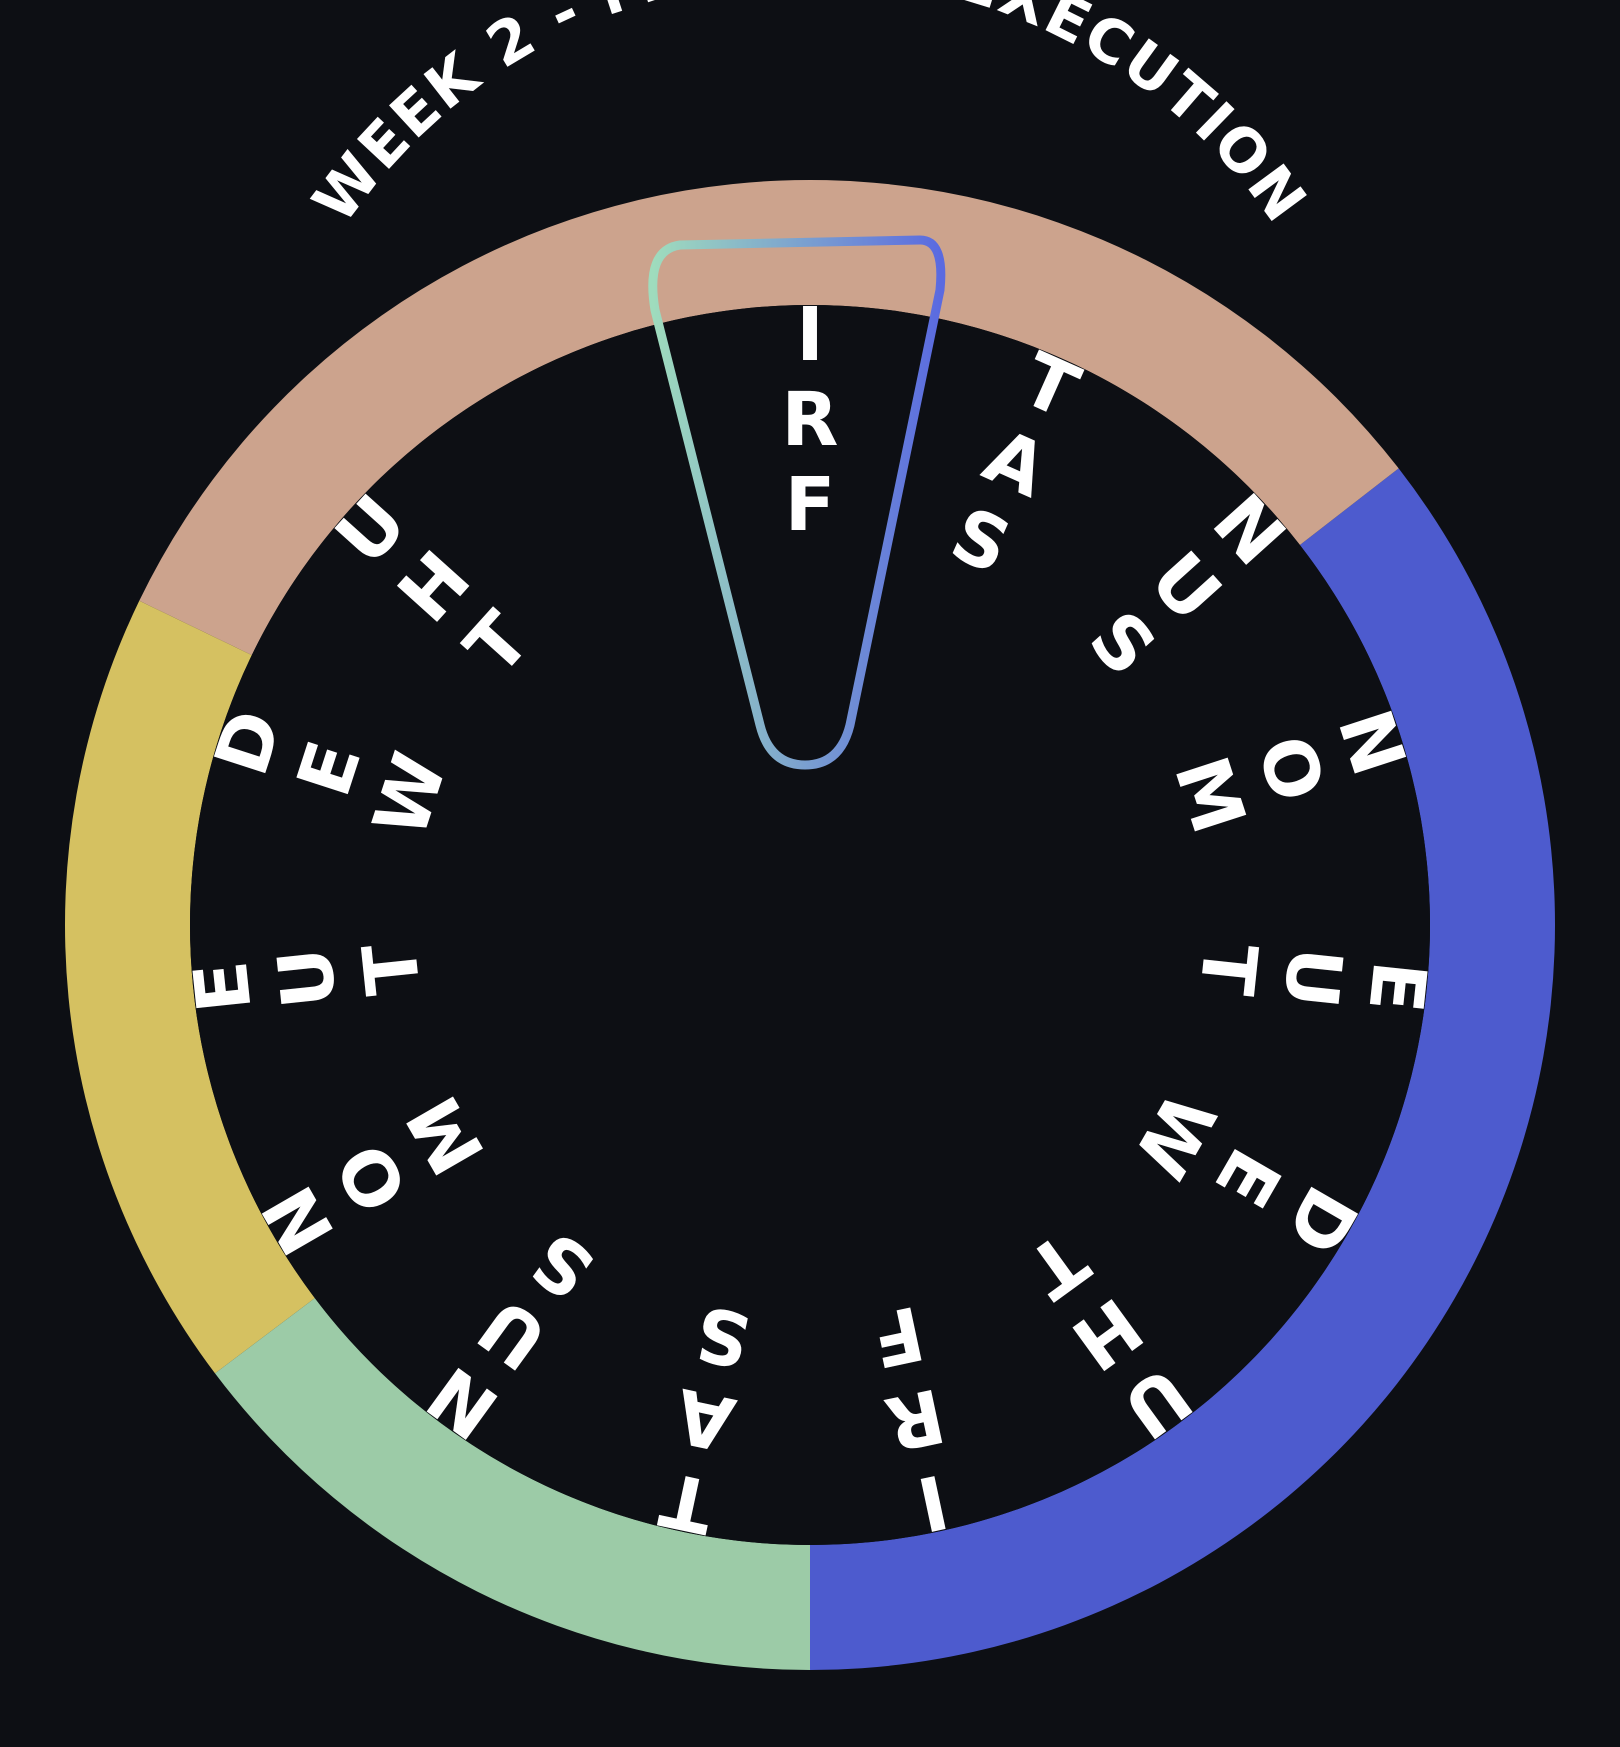 Image resolution: width=1620 pixels, height=1747 pixels. Describe the element at coordinates (810, 335) in the screenshot. I see `day-letter: I` at that location.